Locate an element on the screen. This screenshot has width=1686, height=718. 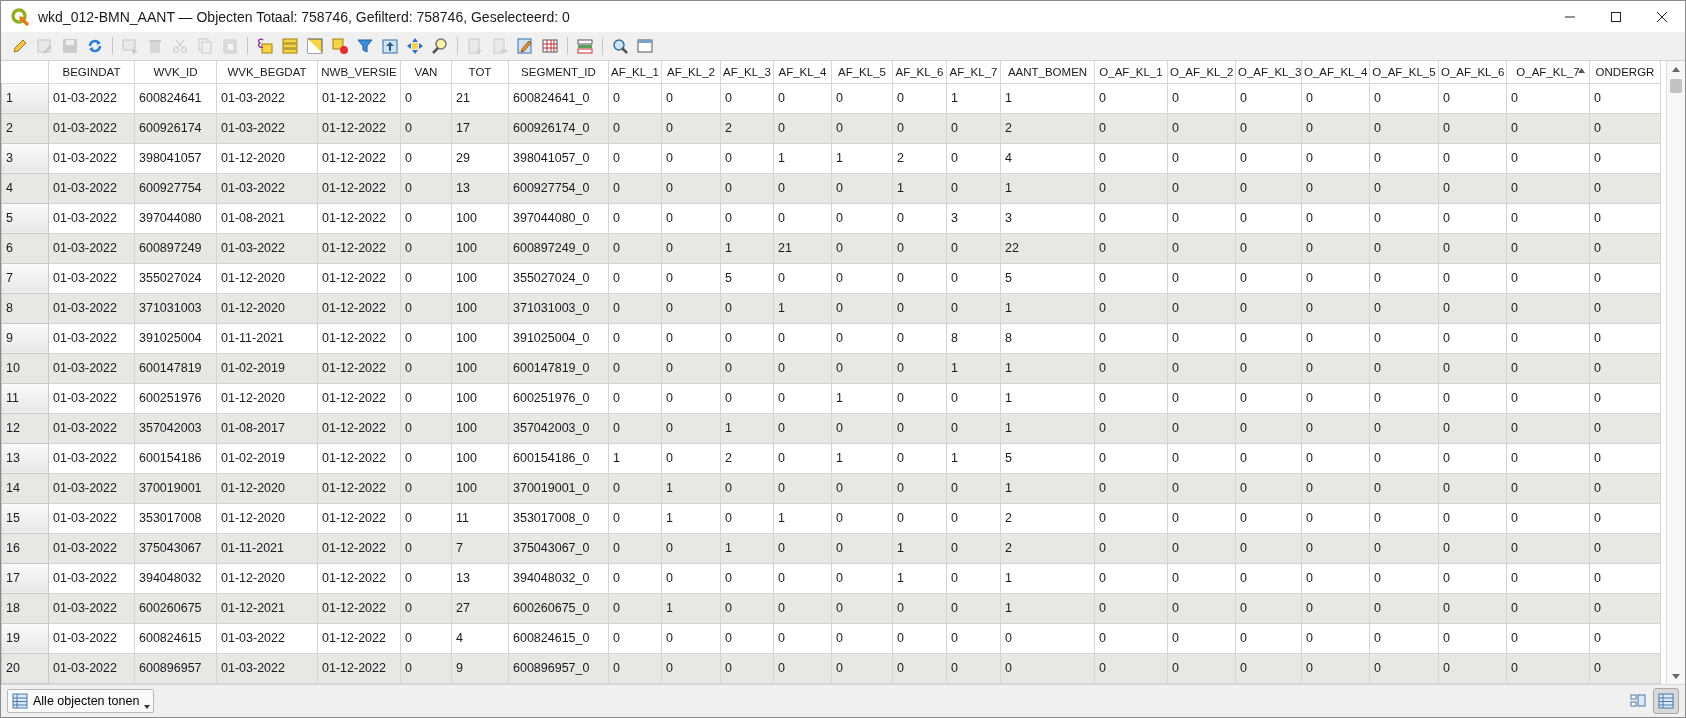
column-header: WVK_ID is located at coordinates (175, 72).